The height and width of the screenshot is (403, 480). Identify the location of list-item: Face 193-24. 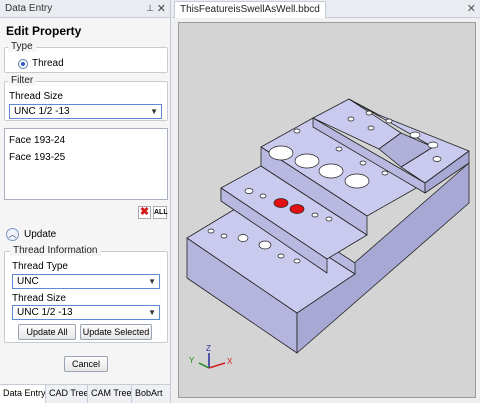
(86, 140).